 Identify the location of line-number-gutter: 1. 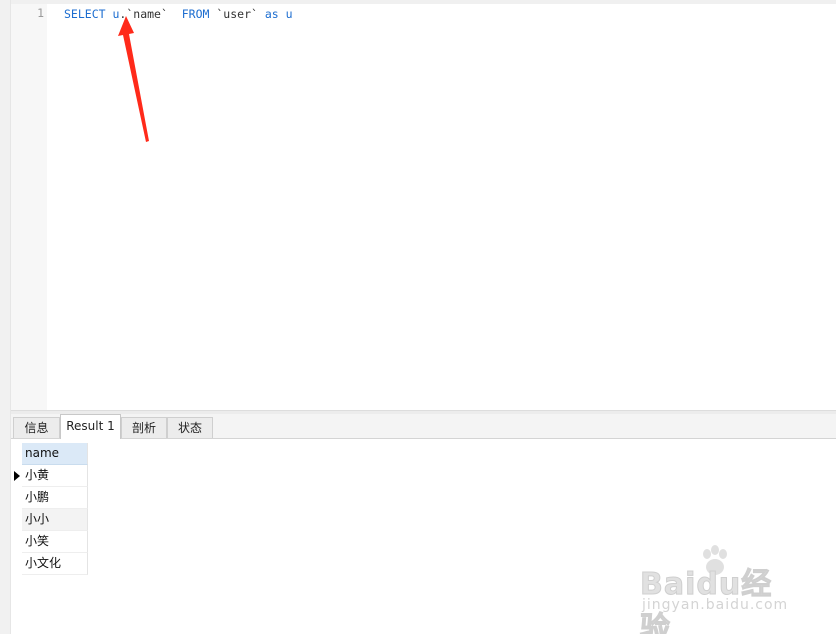
(29, 207).